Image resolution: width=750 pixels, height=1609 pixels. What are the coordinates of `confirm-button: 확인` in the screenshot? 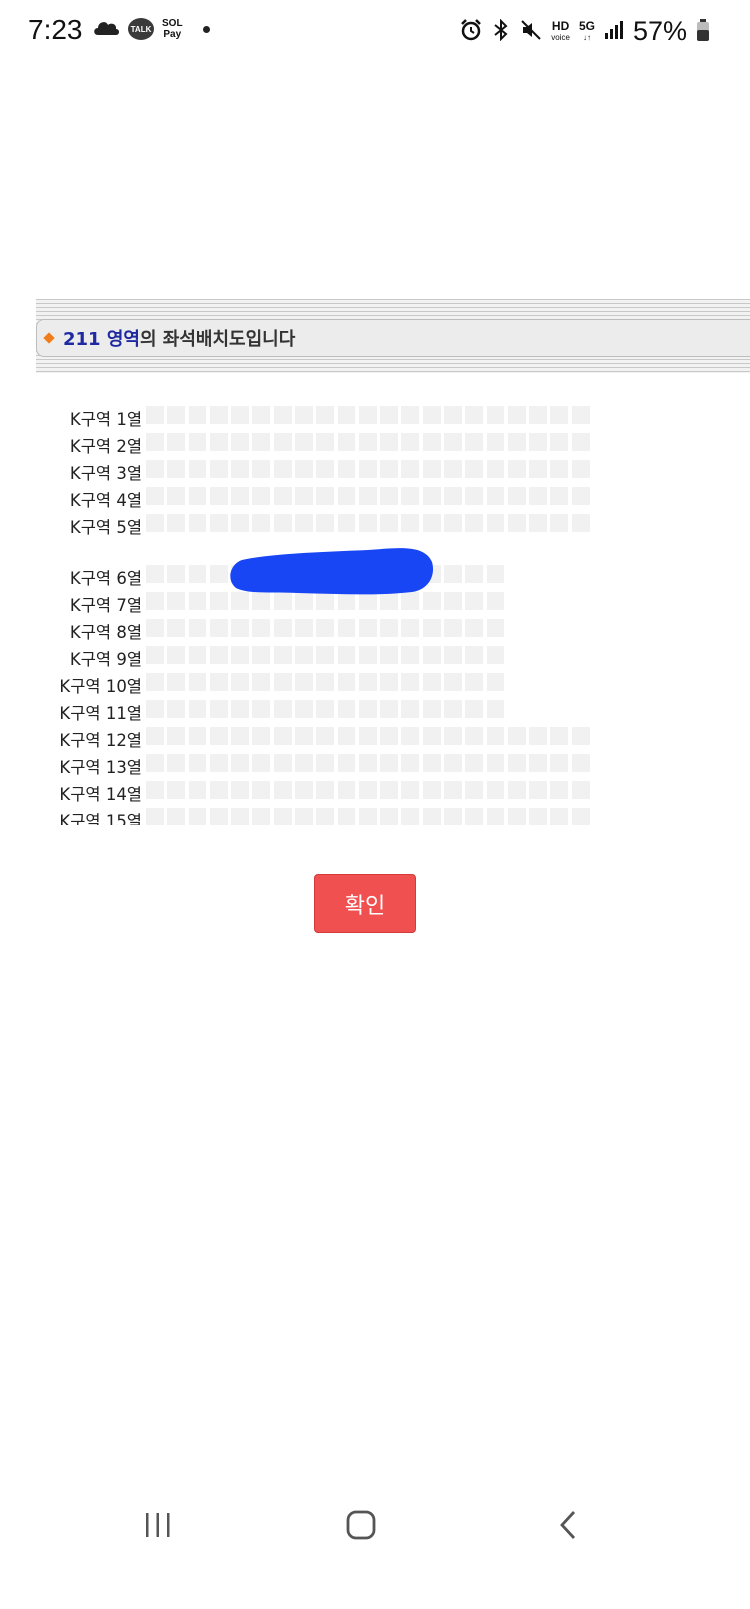 It's located at (365, 903).